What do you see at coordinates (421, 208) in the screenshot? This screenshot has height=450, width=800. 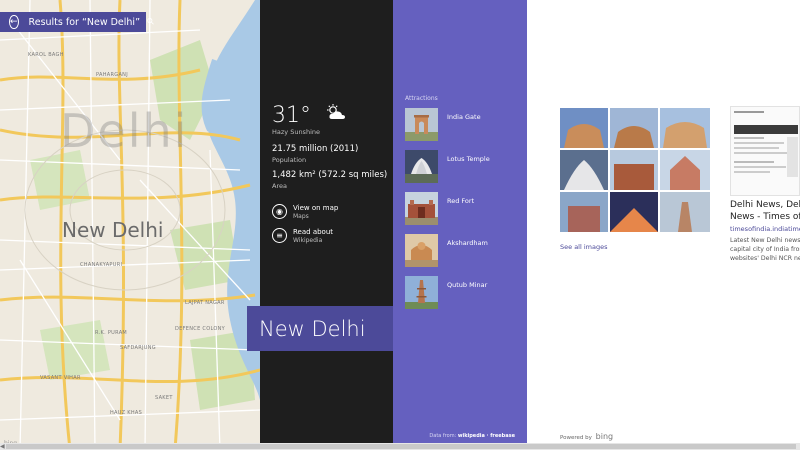 I see `red-fort-thumbnail` at bounding box center [421, 208].